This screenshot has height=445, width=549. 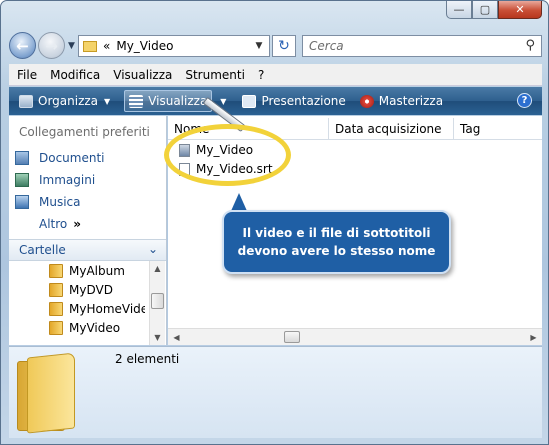 What do you see at coordinates (261, 75) in the screenshot?
I see `menu-help: ?` at bounding box center [261, 75].